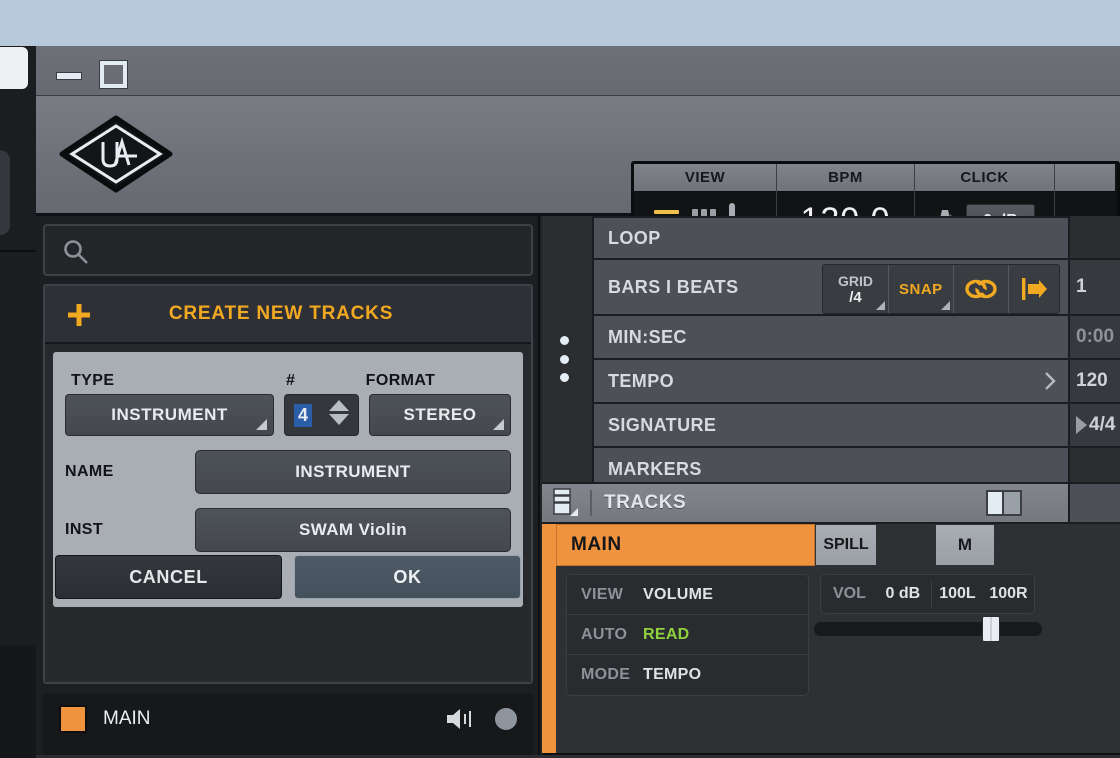 The image size is (1120, 758). Describe the element at coordinates (1094, 338) in the screenshot. I see `min-sec-value: 0:00` at that location.